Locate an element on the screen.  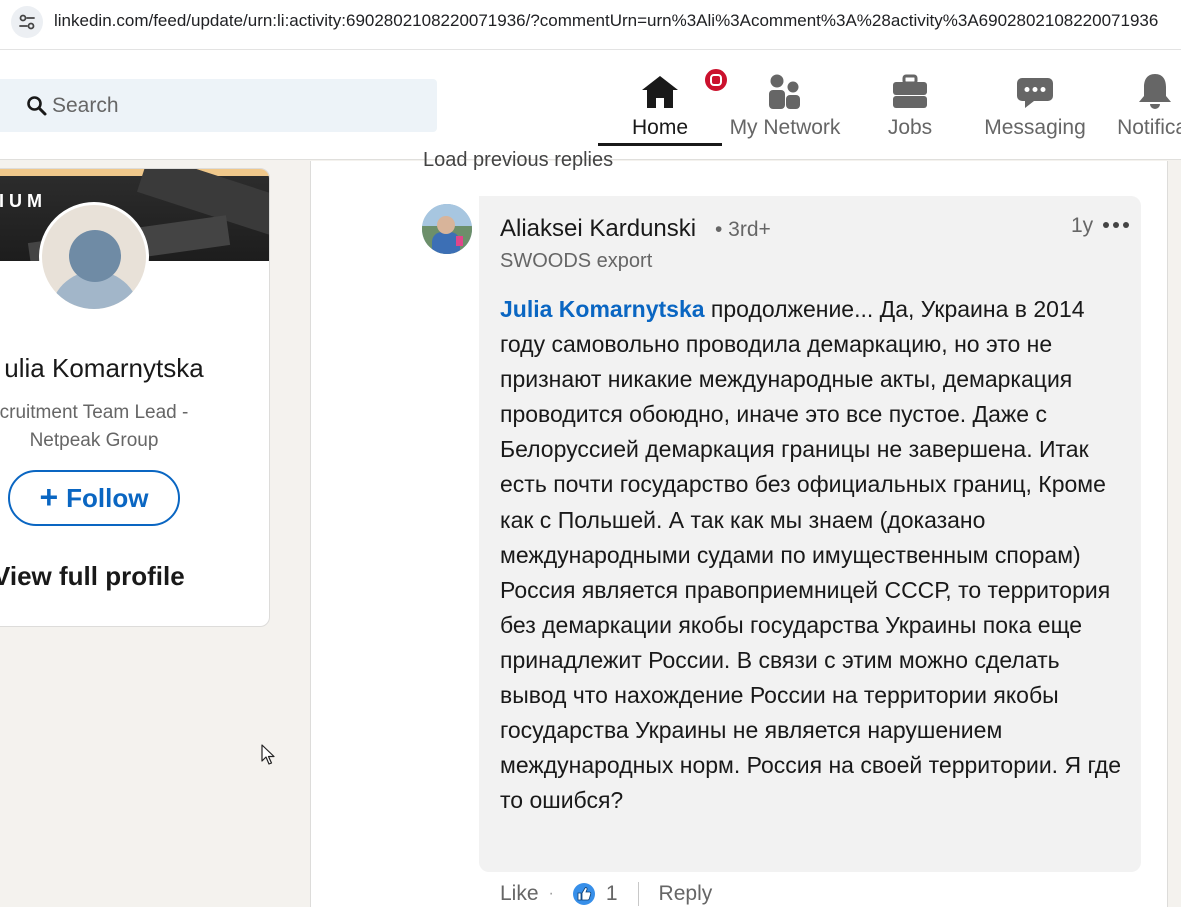
plus-icon: + is located at coordinates (49, 496).